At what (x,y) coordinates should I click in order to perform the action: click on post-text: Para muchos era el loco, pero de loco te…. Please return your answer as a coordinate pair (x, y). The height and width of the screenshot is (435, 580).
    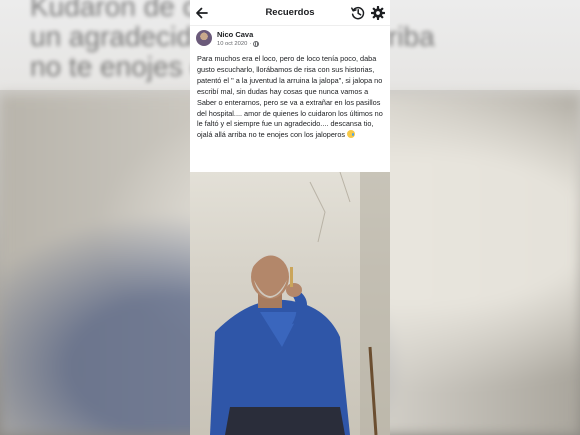
    Looking at the image, I should click on (290, 97).